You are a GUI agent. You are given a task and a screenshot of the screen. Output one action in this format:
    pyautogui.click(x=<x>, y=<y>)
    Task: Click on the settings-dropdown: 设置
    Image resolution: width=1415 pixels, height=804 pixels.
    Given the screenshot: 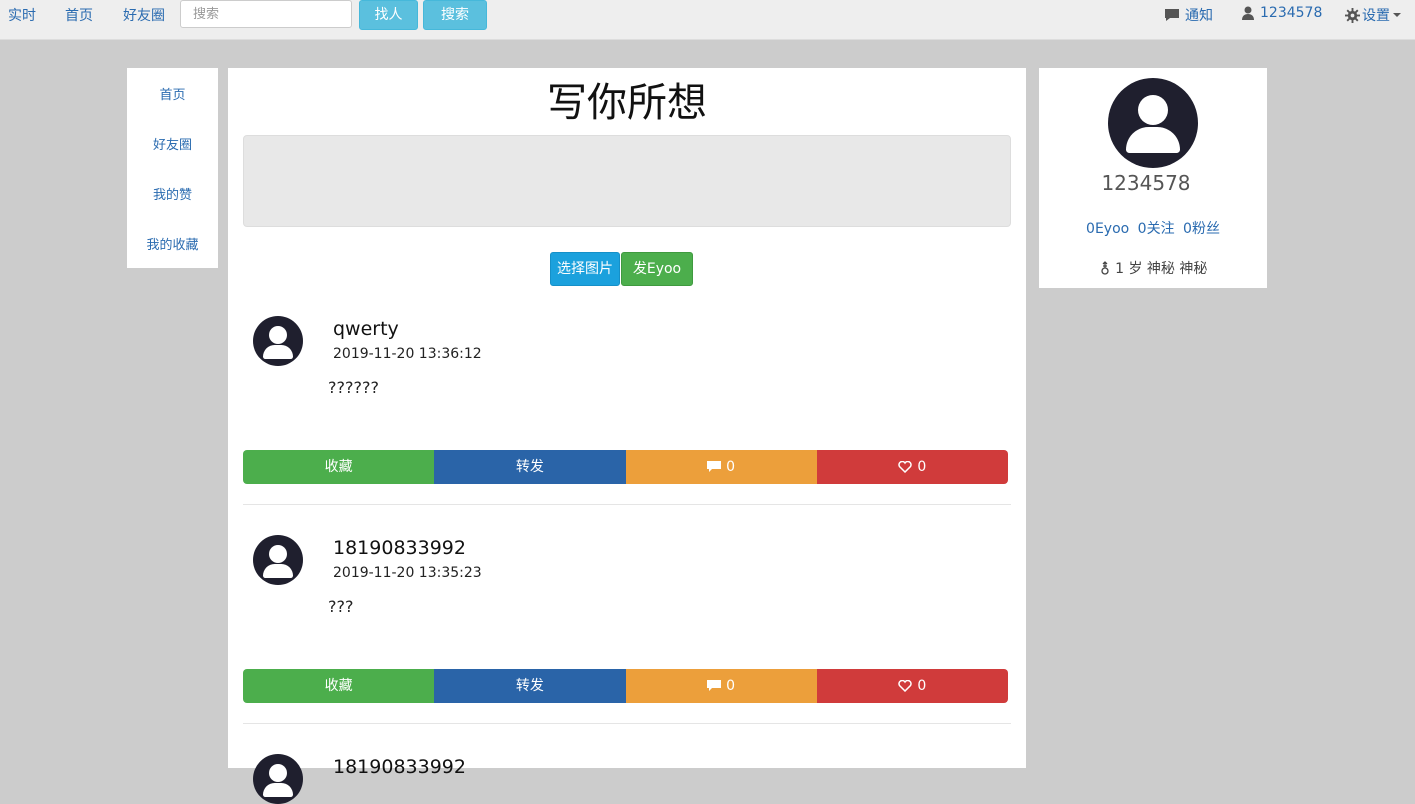 What is the action you would take?
    pyautogui.click(x=1373, y=15)
    